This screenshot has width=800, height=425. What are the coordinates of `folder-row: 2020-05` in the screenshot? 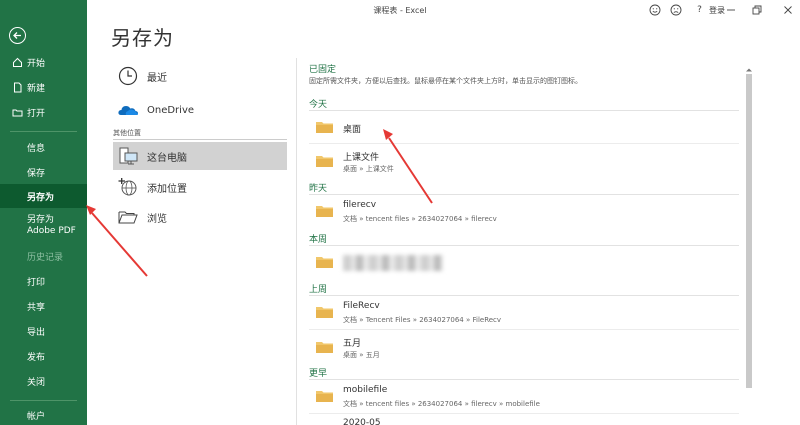 It's located at (524, 419).